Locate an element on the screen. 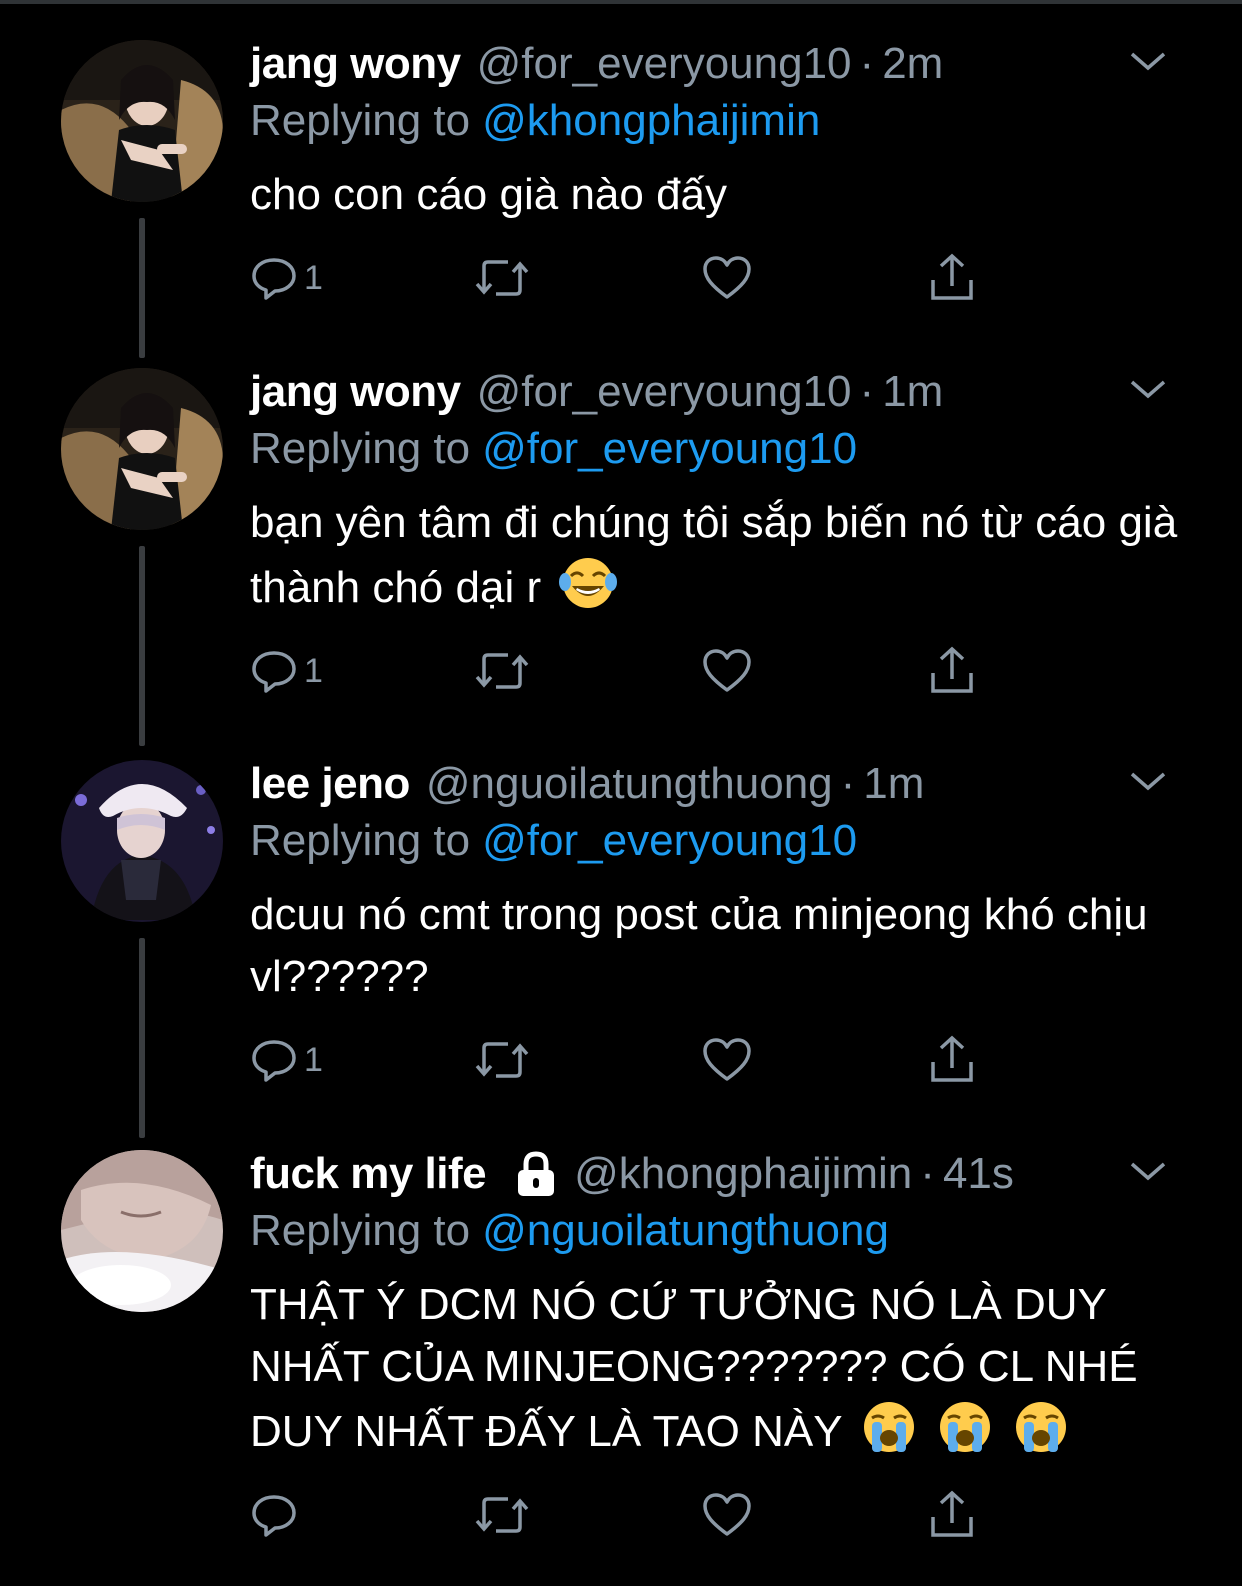 The image size is (1242, 1586). tweet-actions is located at coordinates (715, 1515).